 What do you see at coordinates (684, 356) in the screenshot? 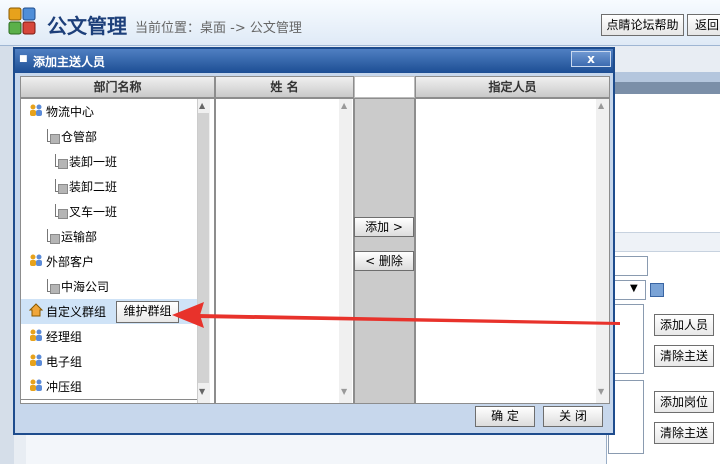
I see `clear-main-recipient-button: 清除主送` at bounding box center [684, 356].